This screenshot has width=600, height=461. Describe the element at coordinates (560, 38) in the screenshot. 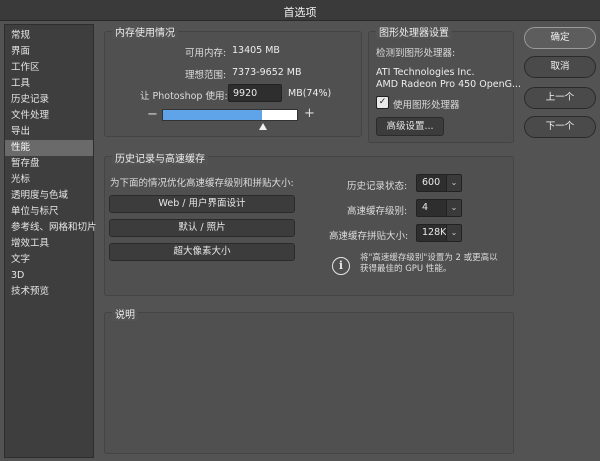

I see `ok-button: 确定` at that location.